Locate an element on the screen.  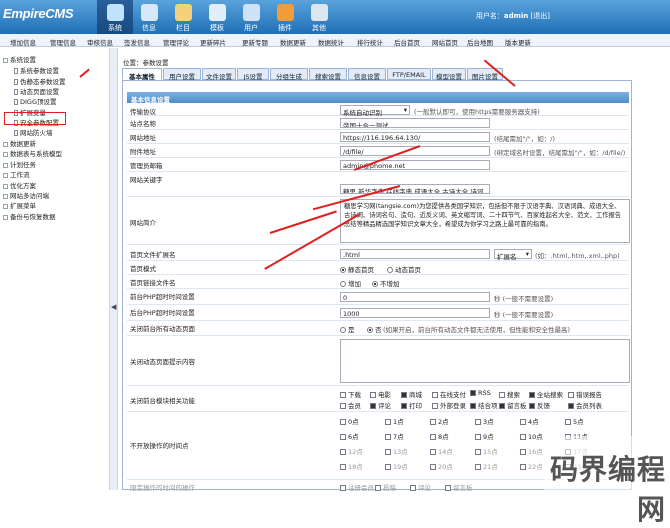
site-name-input: 帝国十合一测试 is located at coordinates (415, 123).